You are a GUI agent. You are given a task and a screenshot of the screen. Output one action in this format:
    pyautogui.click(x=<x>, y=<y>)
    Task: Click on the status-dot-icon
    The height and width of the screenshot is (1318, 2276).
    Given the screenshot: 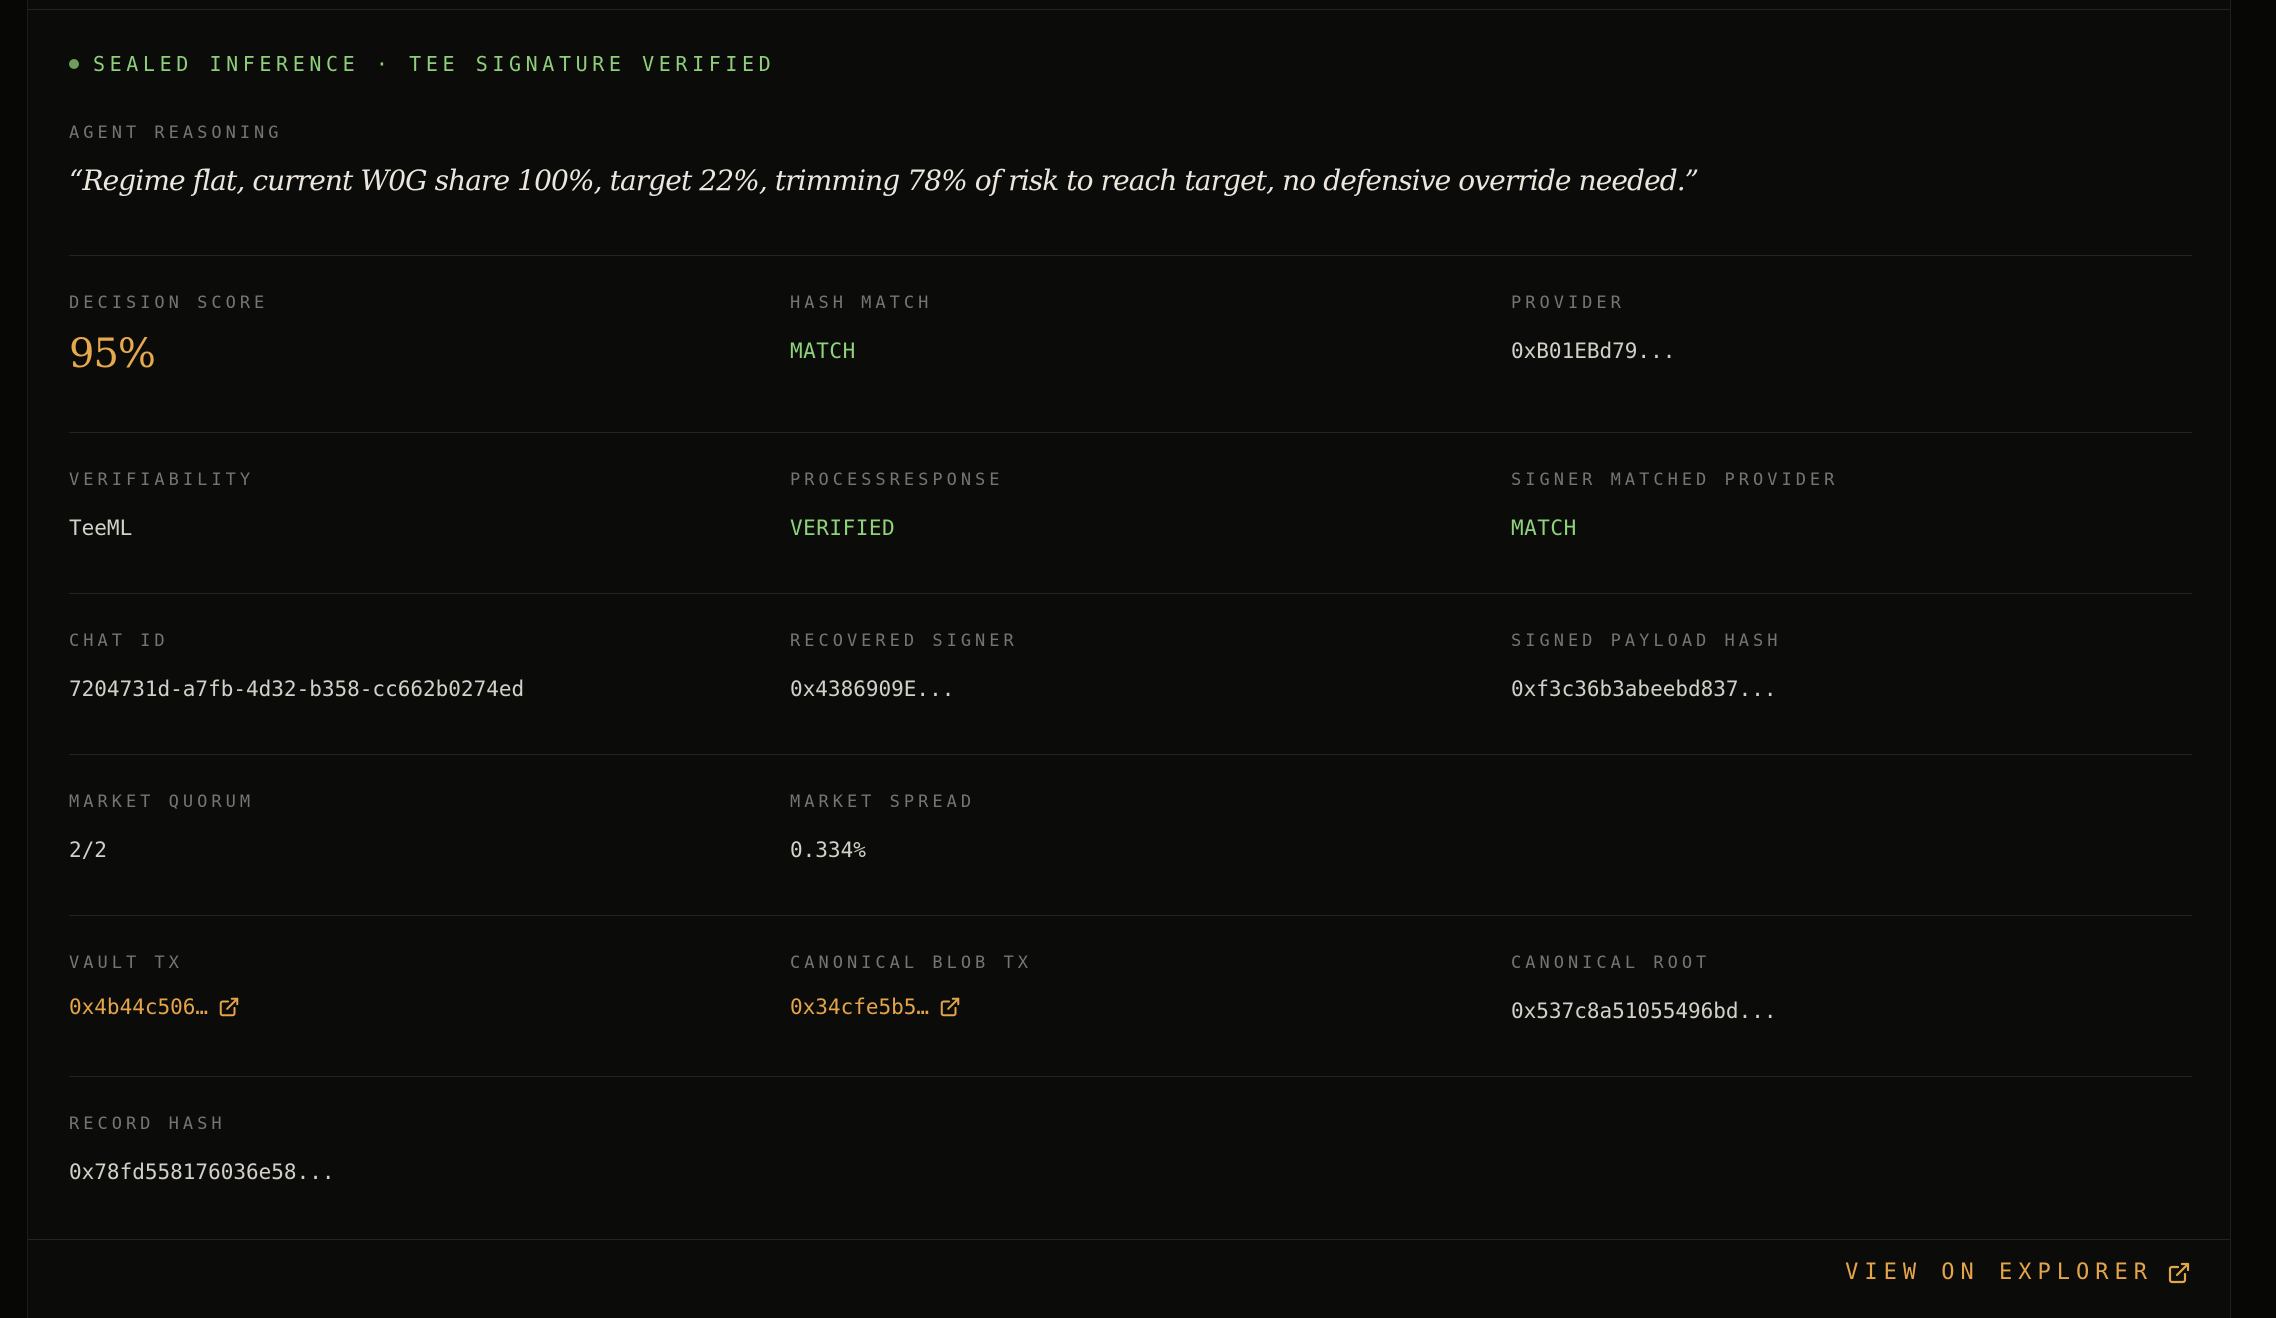 What is the action you would take?
    pyautogui.click(x=74, y=64)
    